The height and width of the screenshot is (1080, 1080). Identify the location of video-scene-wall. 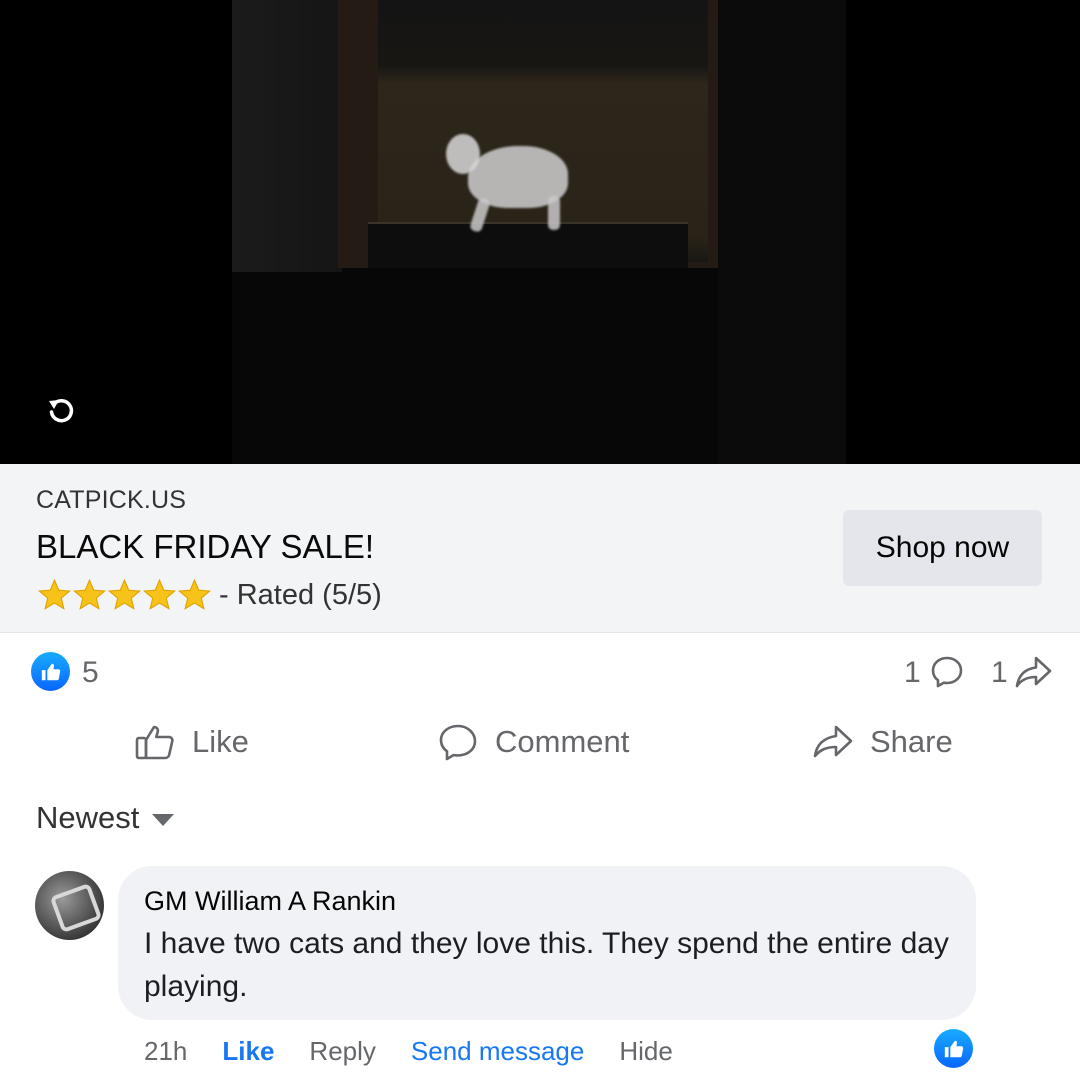
(287, 136).